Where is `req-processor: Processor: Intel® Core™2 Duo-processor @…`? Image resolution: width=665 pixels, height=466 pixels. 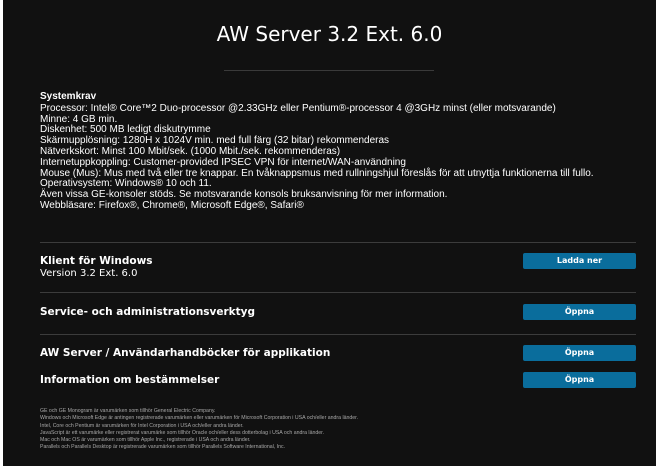
req-processor: Processor: Intel® Core™2 Duo-processor @… is located at coordinates (298, 108).